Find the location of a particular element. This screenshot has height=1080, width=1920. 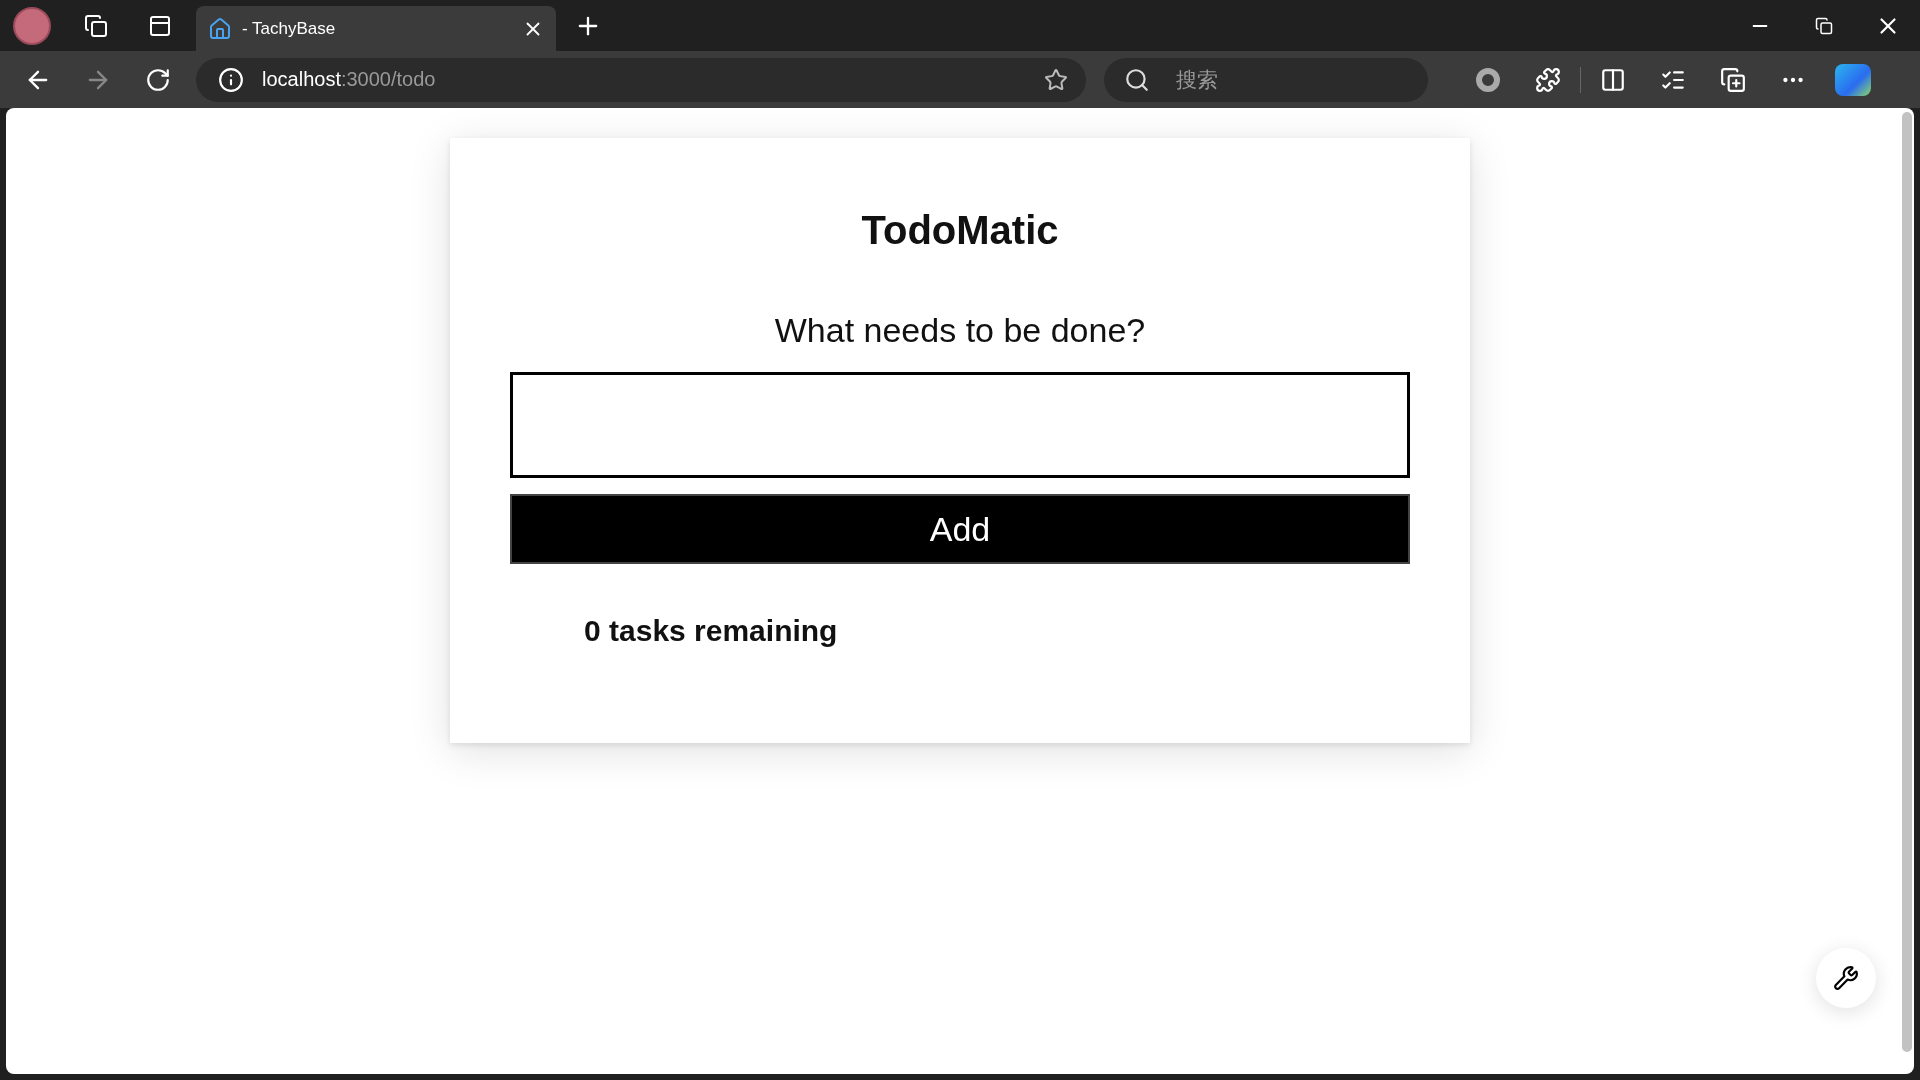

extensions-icon is located at coordinates (1548, 79).